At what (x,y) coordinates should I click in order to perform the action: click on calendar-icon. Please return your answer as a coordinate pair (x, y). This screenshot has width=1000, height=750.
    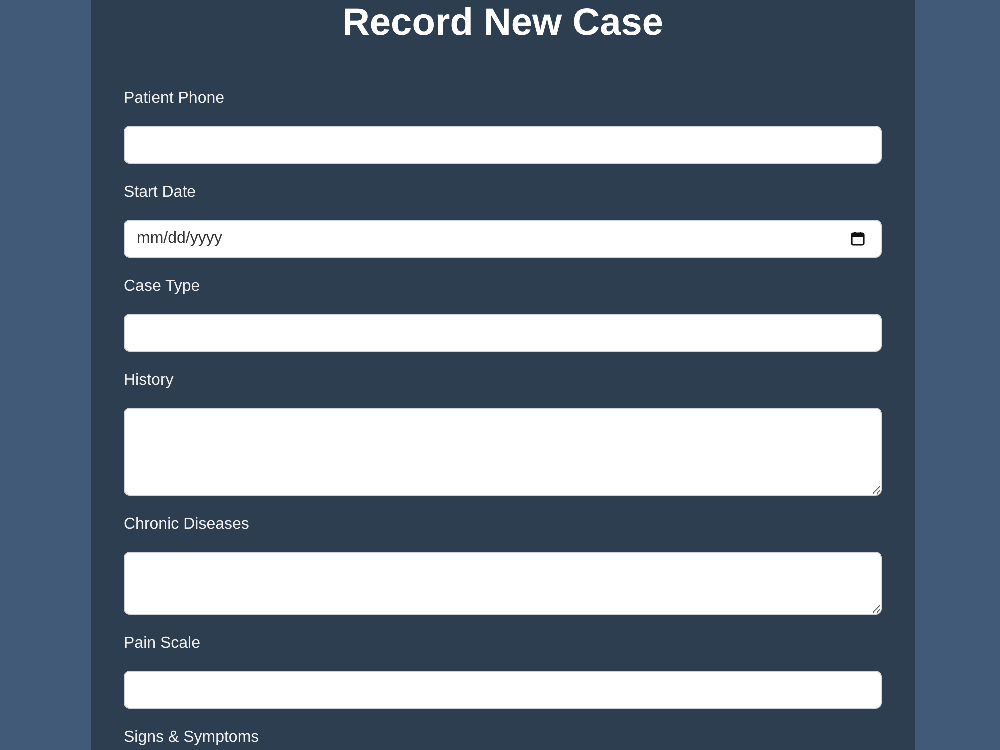
    Looking at the image, I should click on (858, 239).